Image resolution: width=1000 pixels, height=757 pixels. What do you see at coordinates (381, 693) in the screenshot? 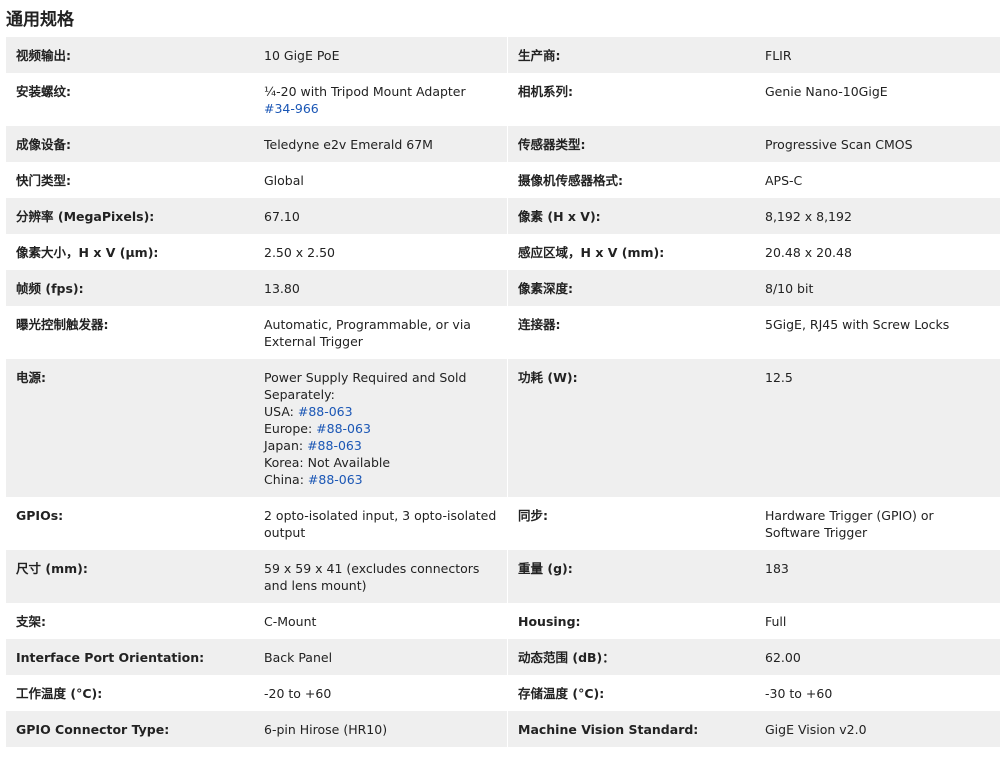
I see `spec-value: -20 to +60` at bounding box center [381, 693].